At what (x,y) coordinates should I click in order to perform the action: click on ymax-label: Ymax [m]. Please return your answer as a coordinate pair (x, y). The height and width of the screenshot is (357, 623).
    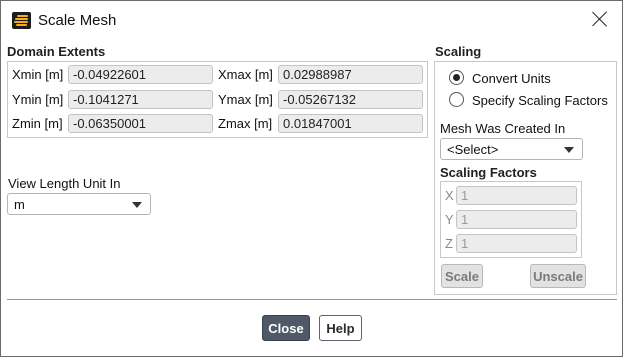
    Looking at the image, I should click on (245, 99).